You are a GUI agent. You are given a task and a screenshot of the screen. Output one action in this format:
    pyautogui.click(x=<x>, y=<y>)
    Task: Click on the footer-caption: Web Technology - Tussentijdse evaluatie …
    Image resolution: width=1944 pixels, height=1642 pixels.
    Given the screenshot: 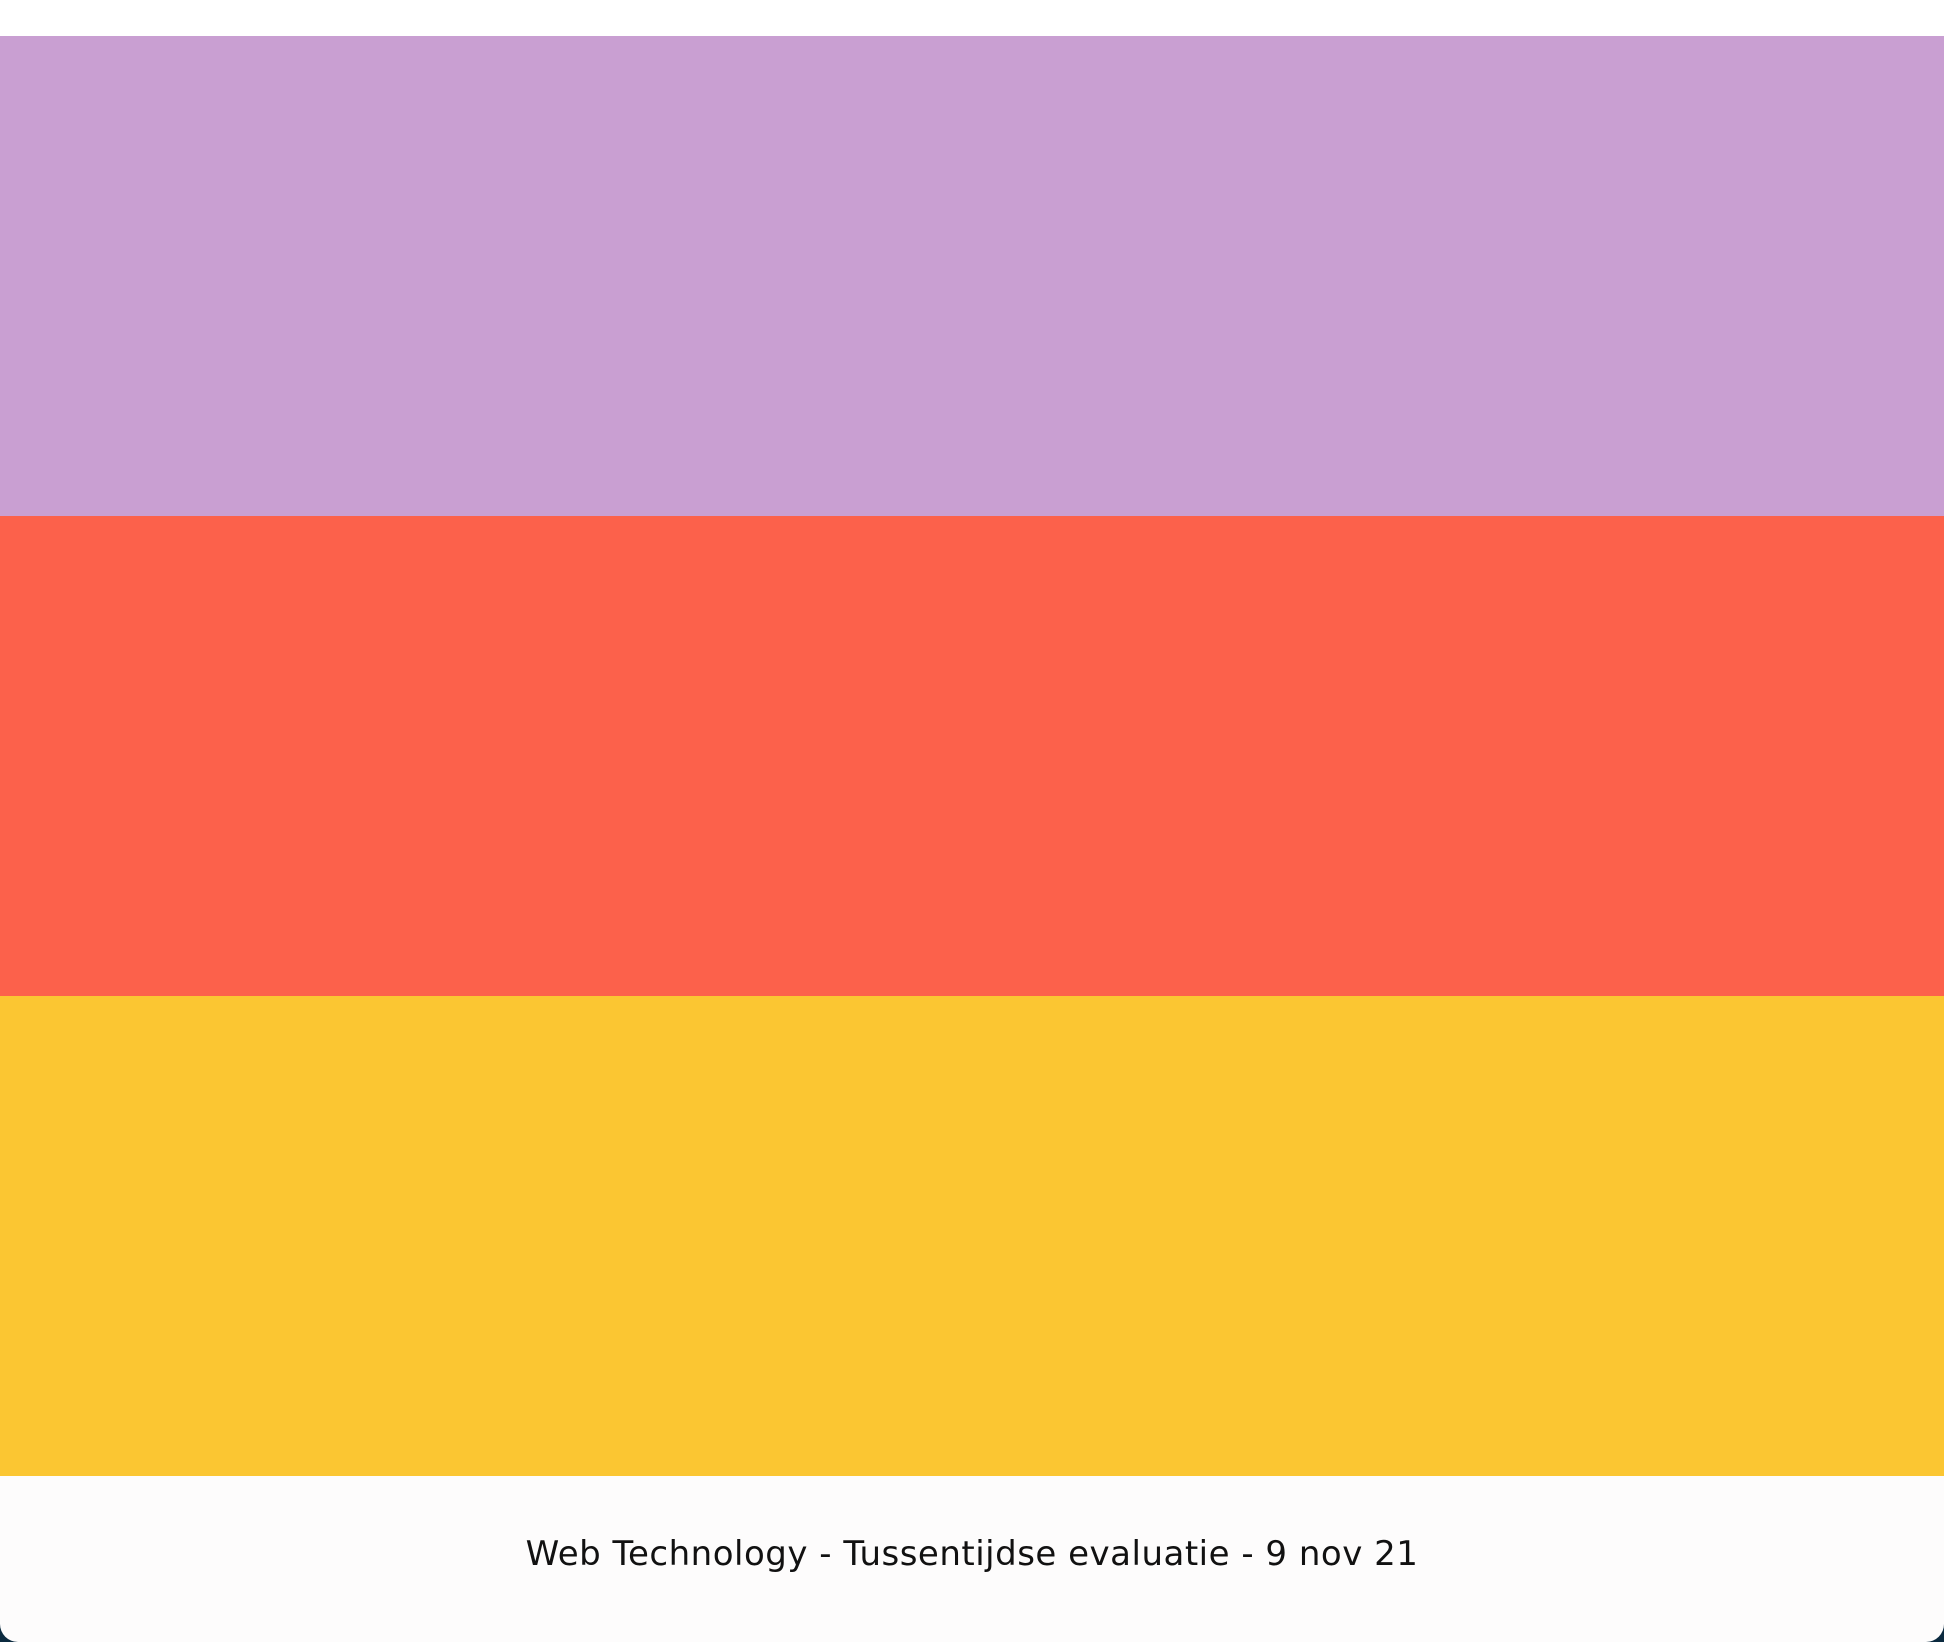 What is the action you would take?
    pyautogui.click(x=972, y=1554)
    